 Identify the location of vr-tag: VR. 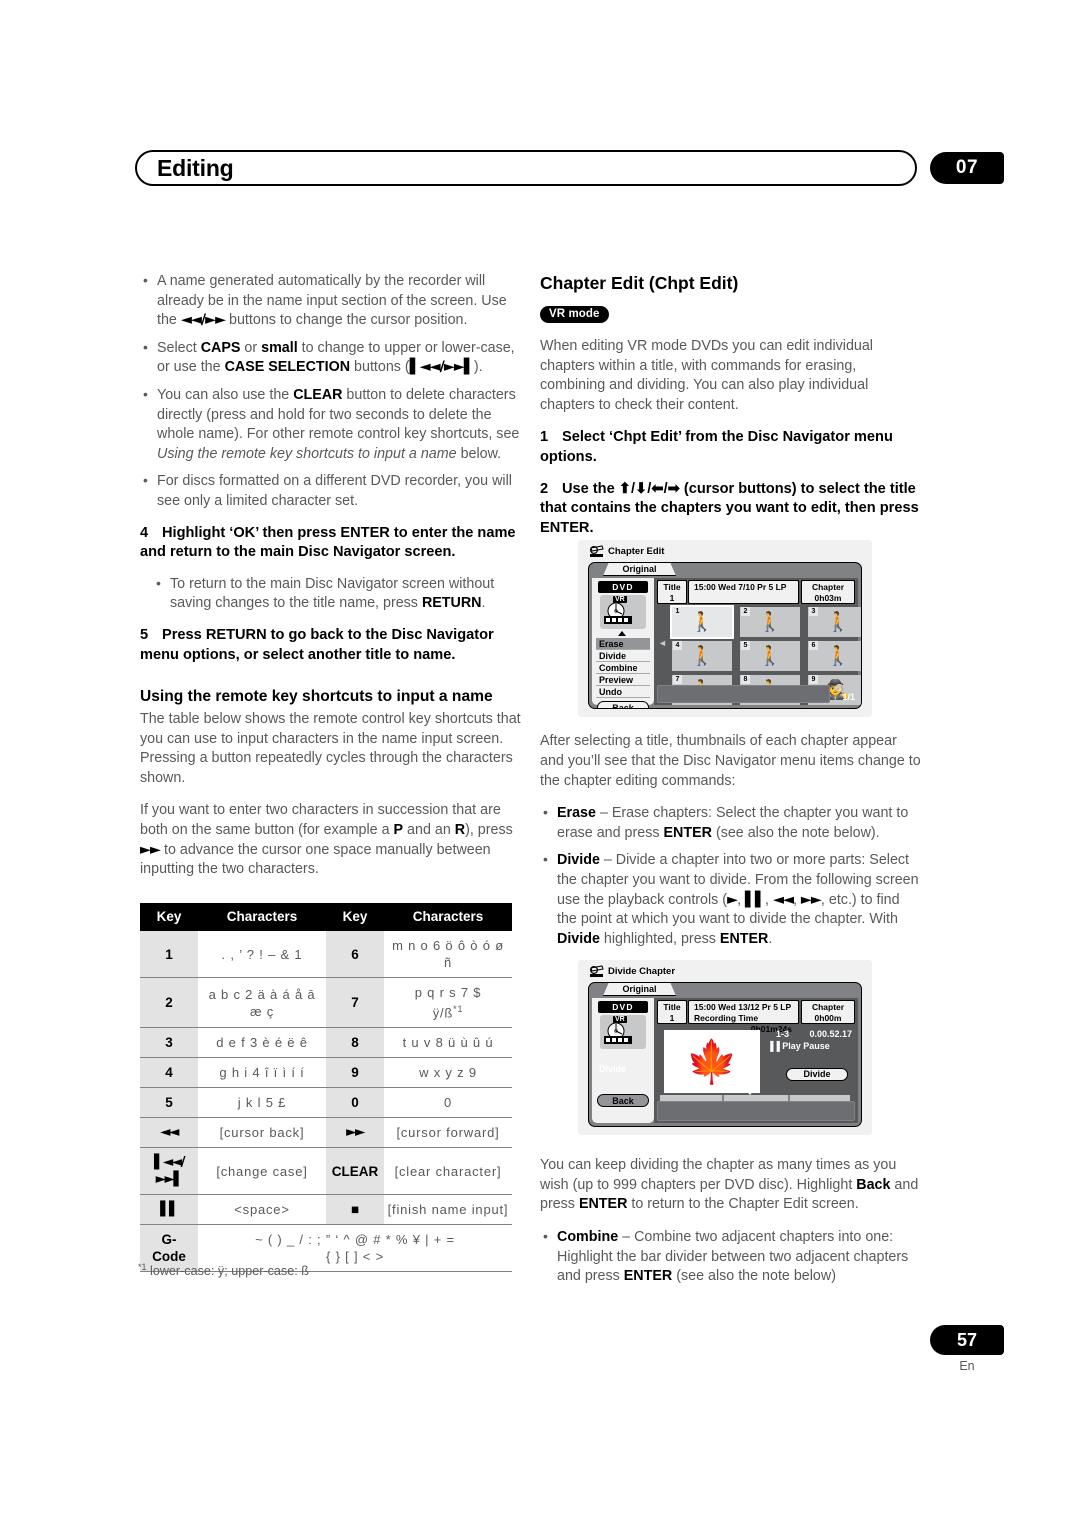
(620, 1019).